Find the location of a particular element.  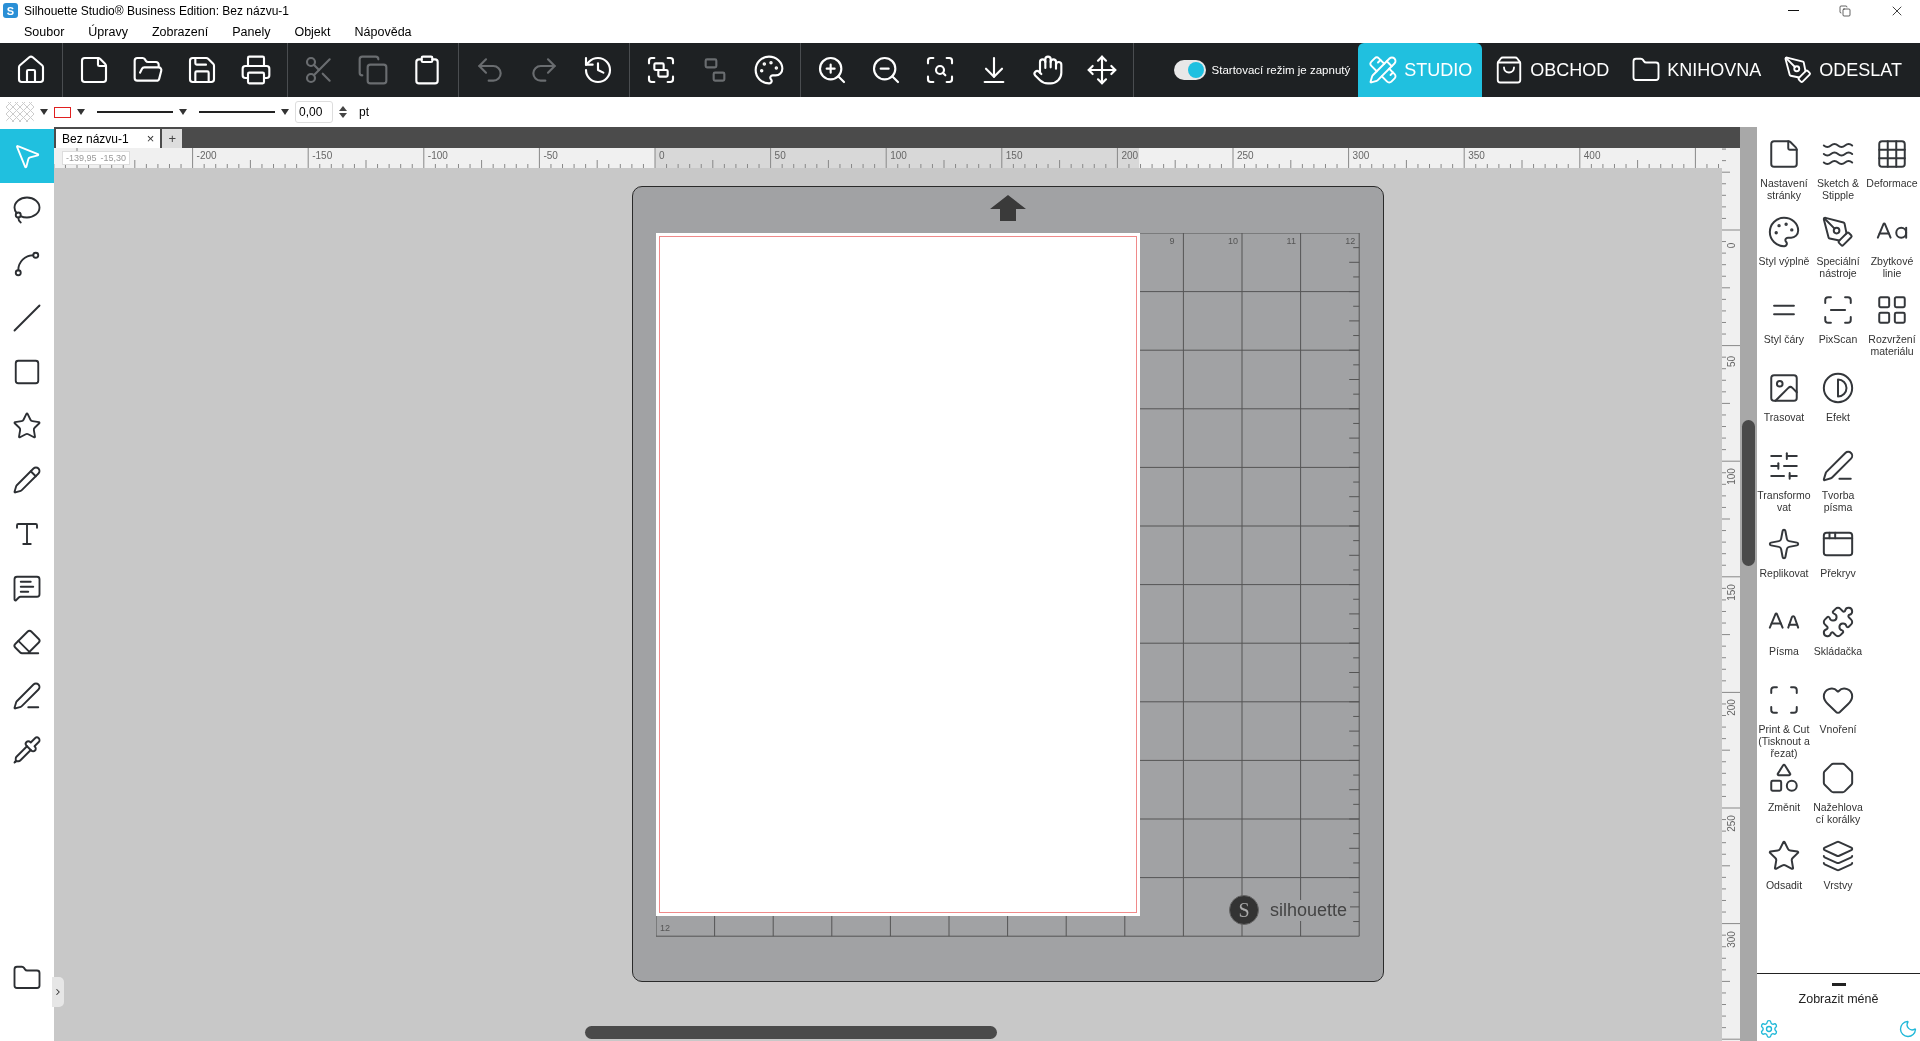

panel-button: Efekt is located at coordinates (1838, 408).